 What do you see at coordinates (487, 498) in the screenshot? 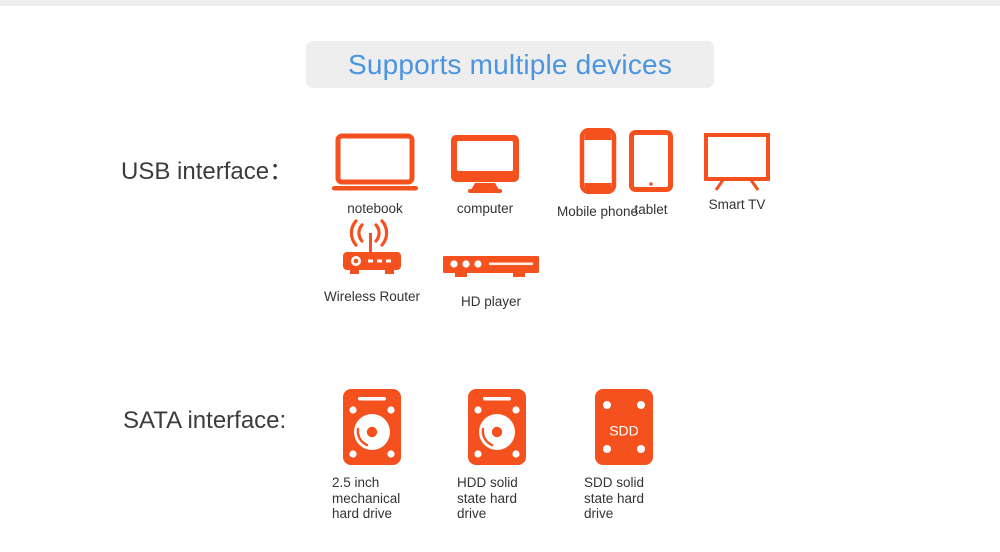
I see `device-label-hdd-solid-state: HDD solid state hard drive` at bounding box center [487, 498].